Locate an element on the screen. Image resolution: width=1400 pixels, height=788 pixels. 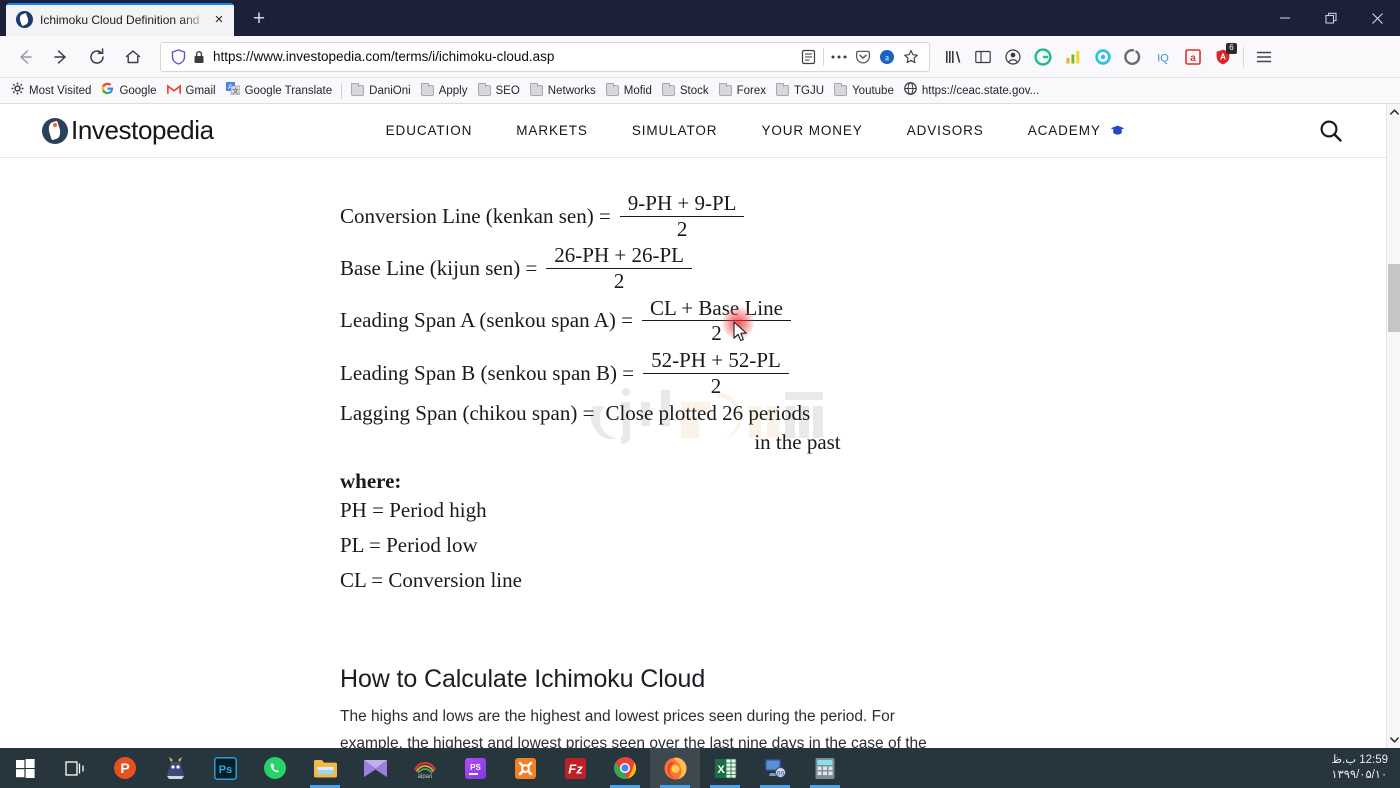
taskbar-remote-desktop: 99 is located at coordinates (775, 768).